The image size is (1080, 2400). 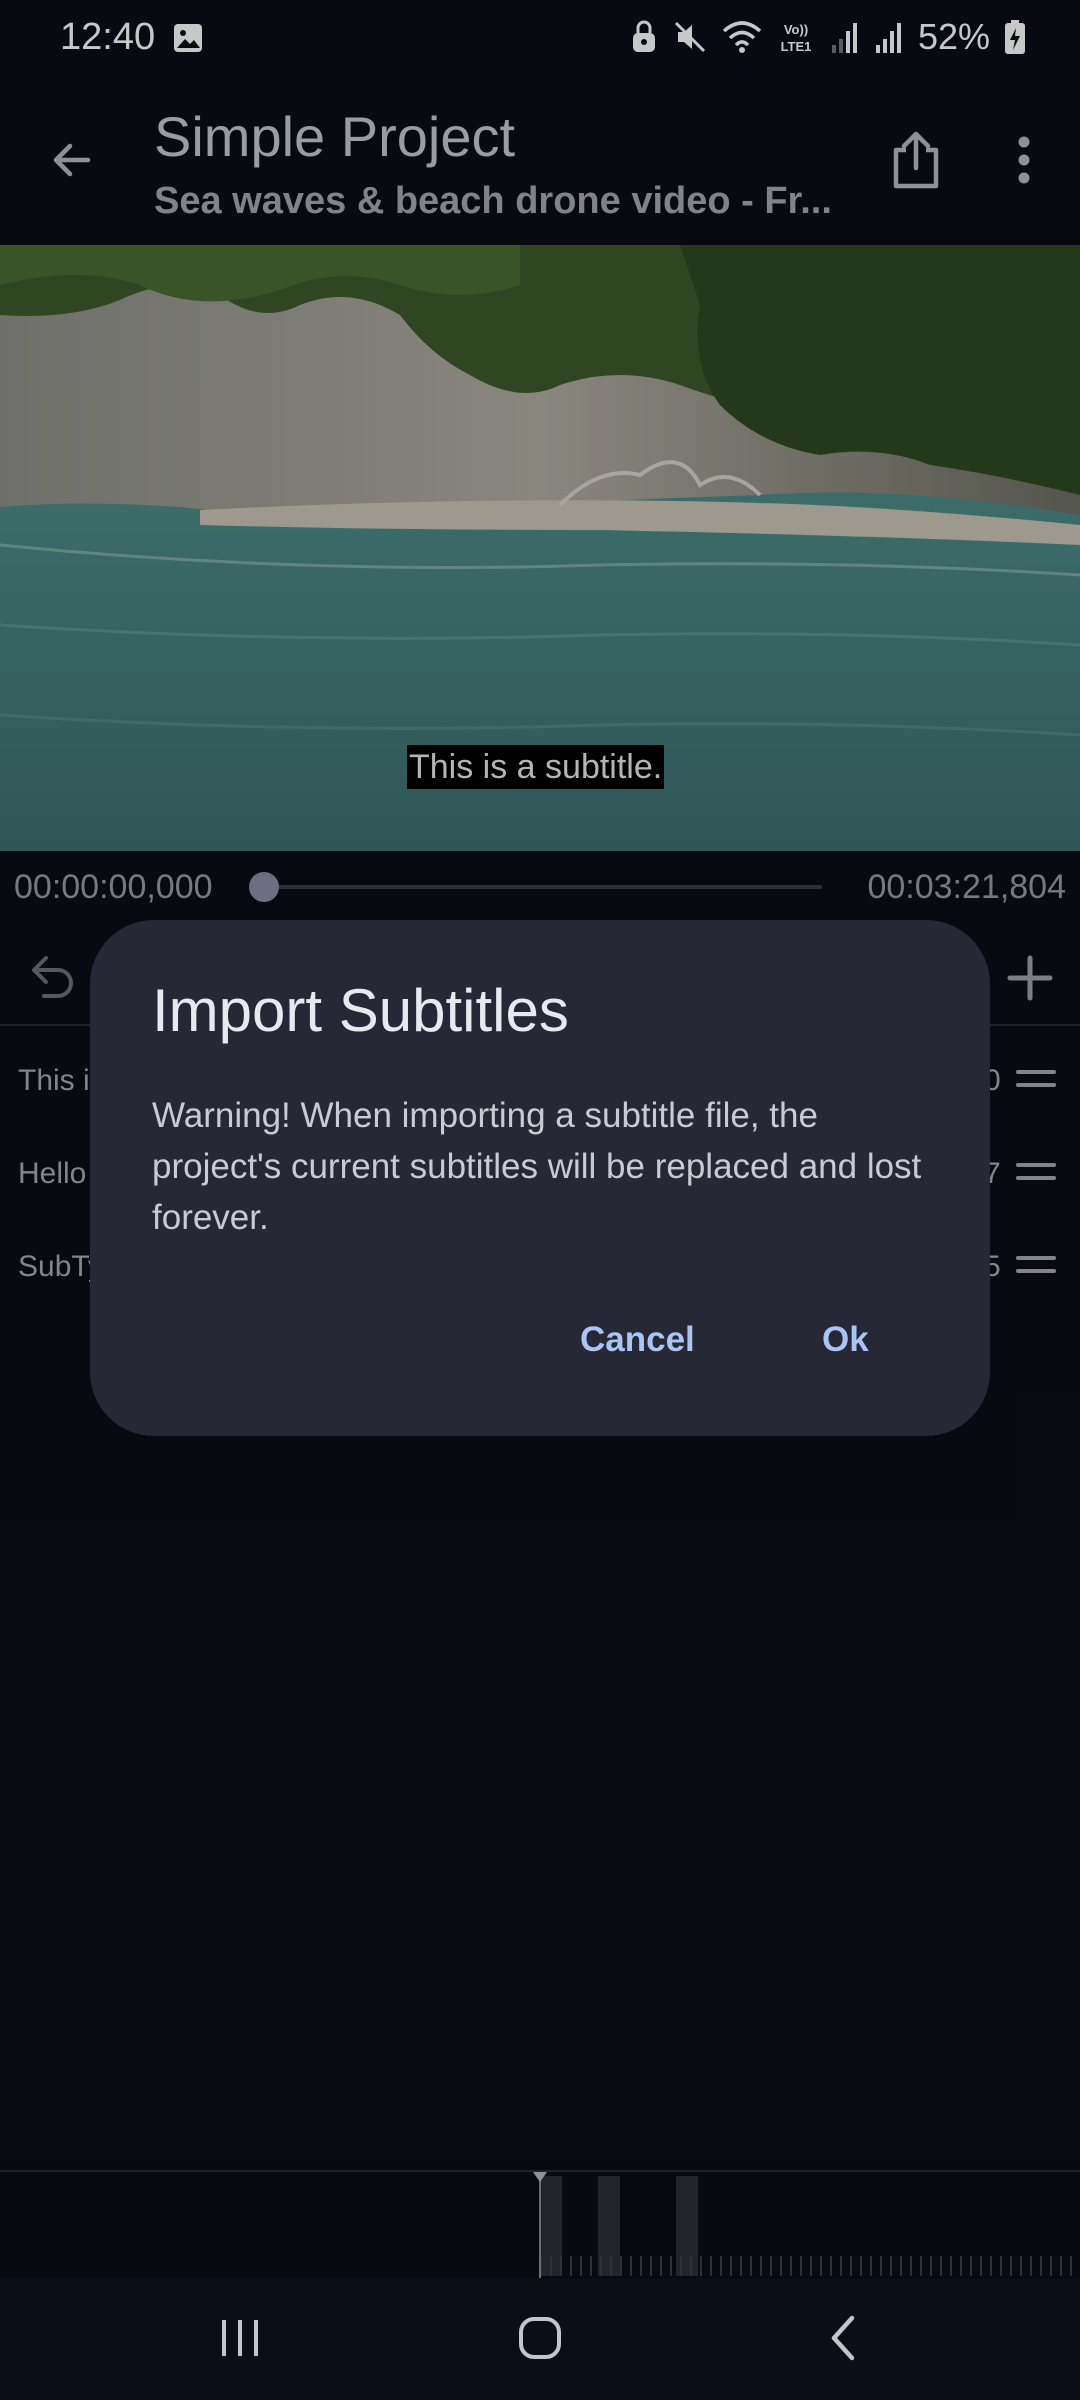 I want to click on home-button, so click(x=540, y=2338).